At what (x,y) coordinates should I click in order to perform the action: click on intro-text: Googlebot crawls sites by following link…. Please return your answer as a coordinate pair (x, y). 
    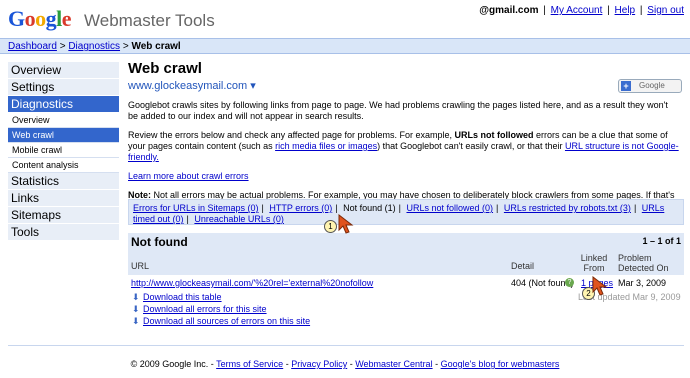
    Looking at the image, I should click on (398, 110).